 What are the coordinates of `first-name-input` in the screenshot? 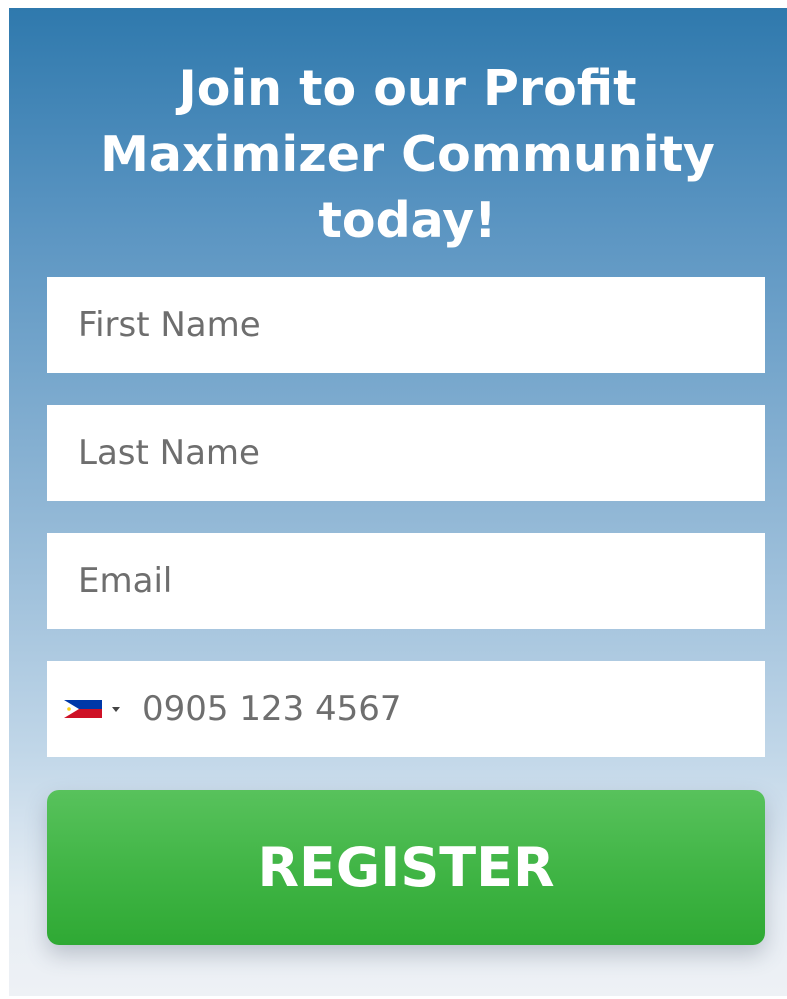 It's located at (406, 325).